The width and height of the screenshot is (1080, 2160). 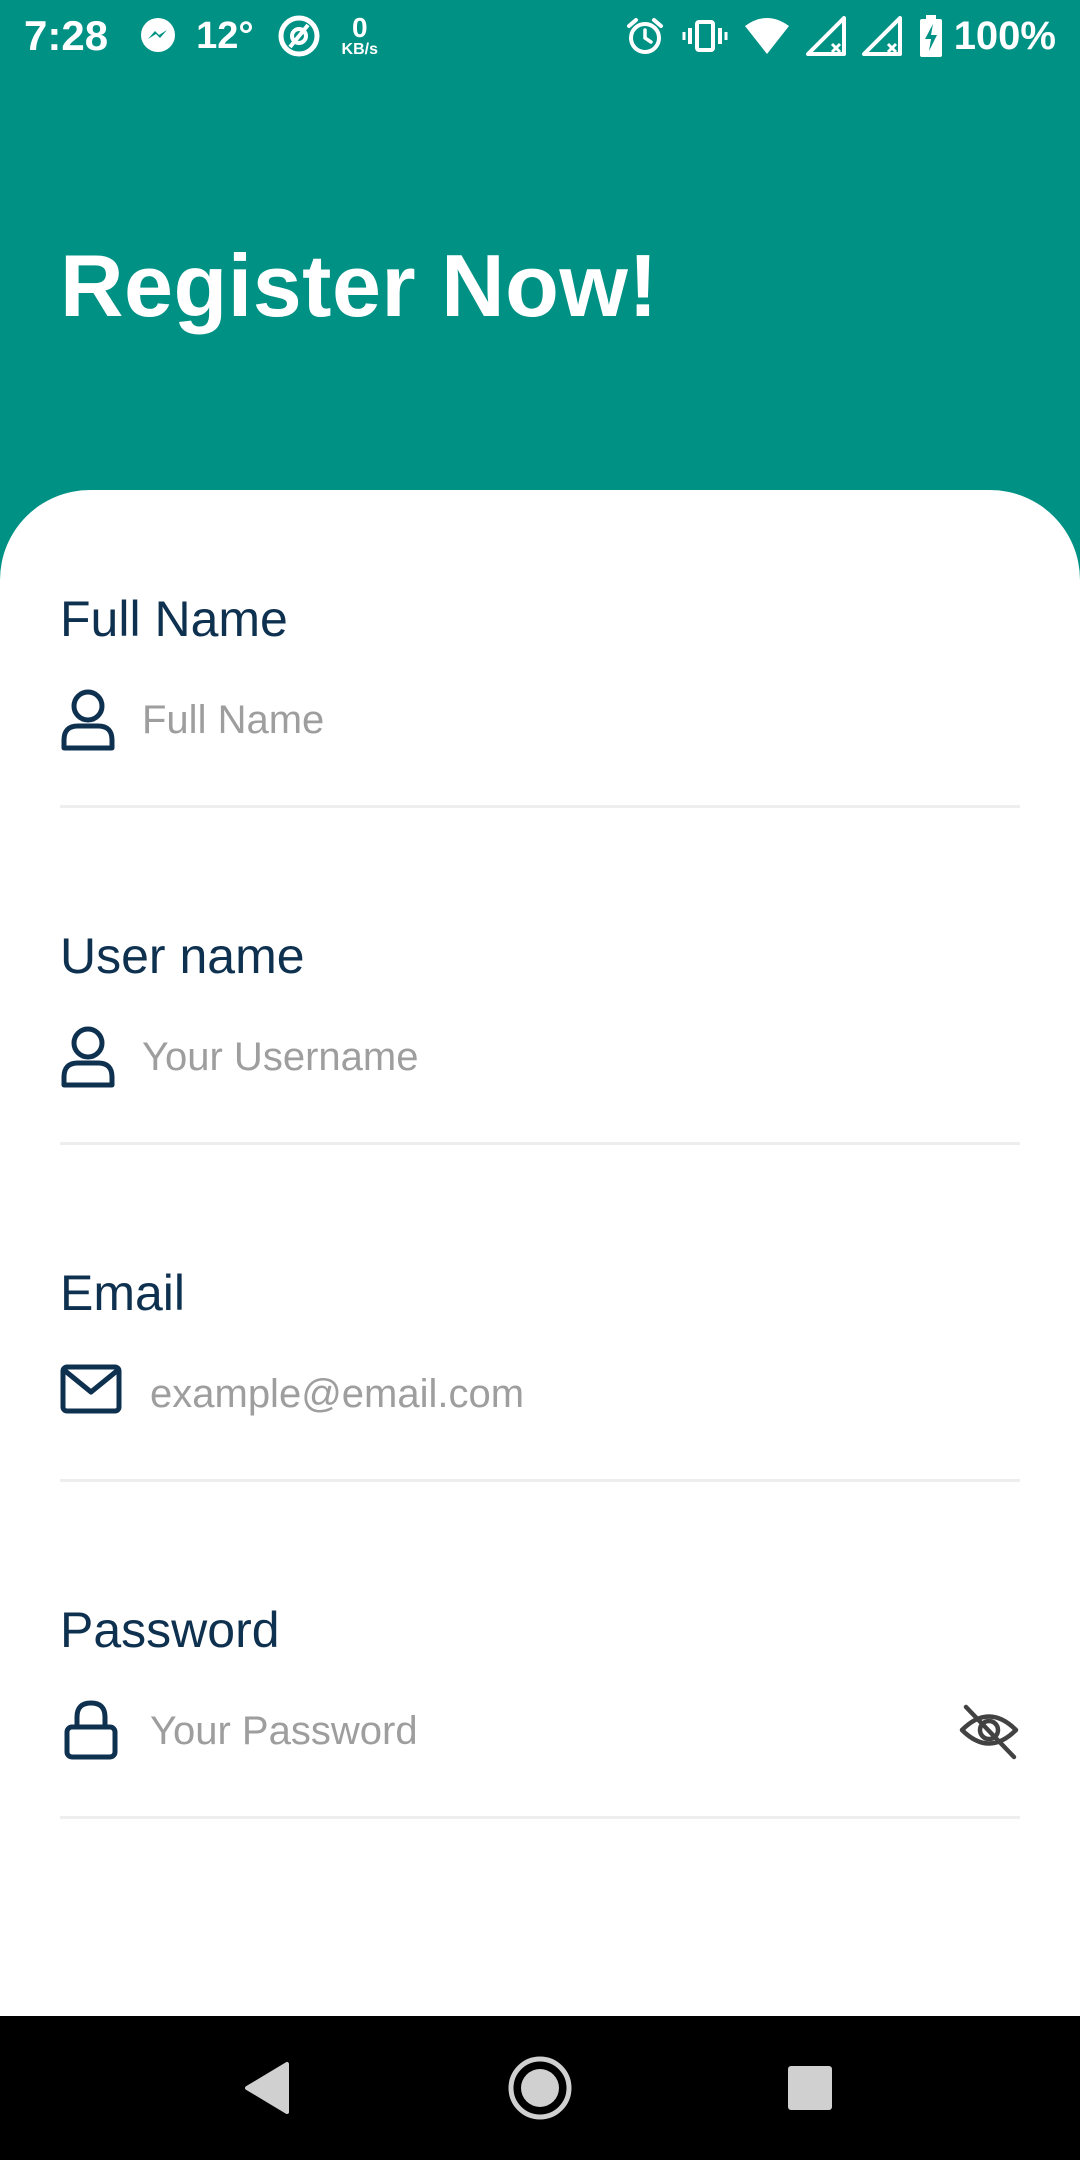 What do you see at coordinates (540, 1817) in the screenshot?
I see `password-divider` at bounding box center [540, 1817].